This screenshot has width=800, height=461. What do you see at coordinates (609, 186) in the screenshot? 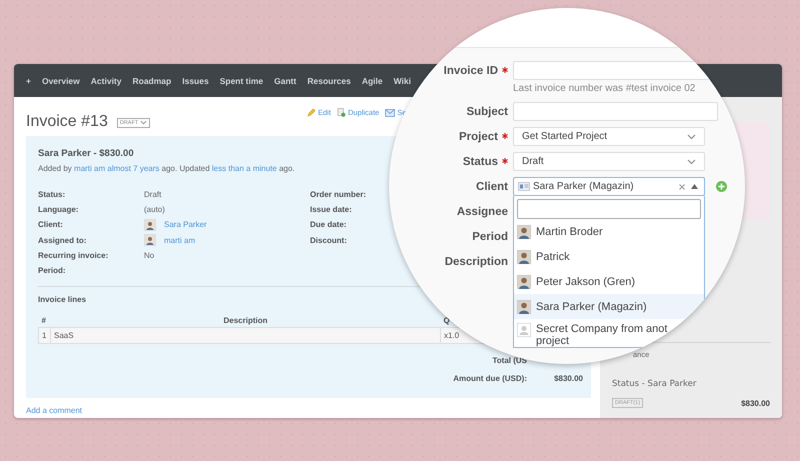
I see `client-select: Sara Parker (Magazin)` at bounding box center [609, 186].